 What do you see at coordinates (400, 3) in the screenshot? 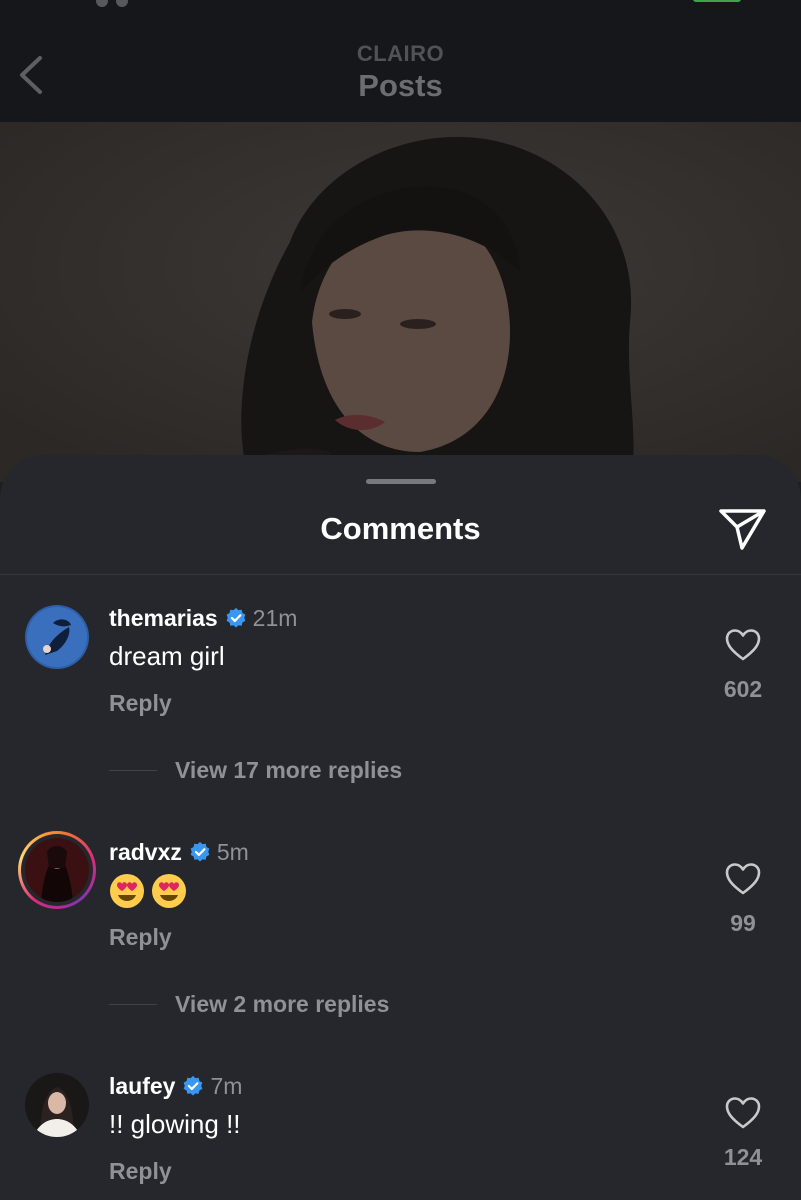
I see `status-bar` at bounding box center [400, 3].